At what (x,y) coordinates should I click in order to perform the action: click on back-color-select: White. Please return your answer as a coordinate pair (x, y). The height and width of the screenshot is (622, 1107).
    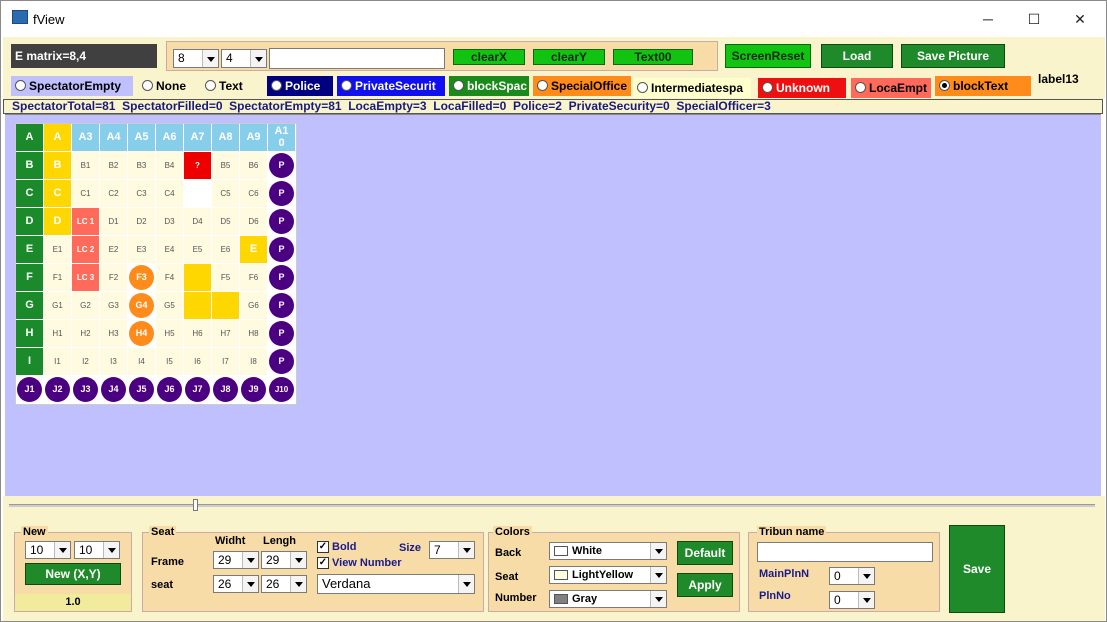
    Looking at the image, I should click on (608, 551).